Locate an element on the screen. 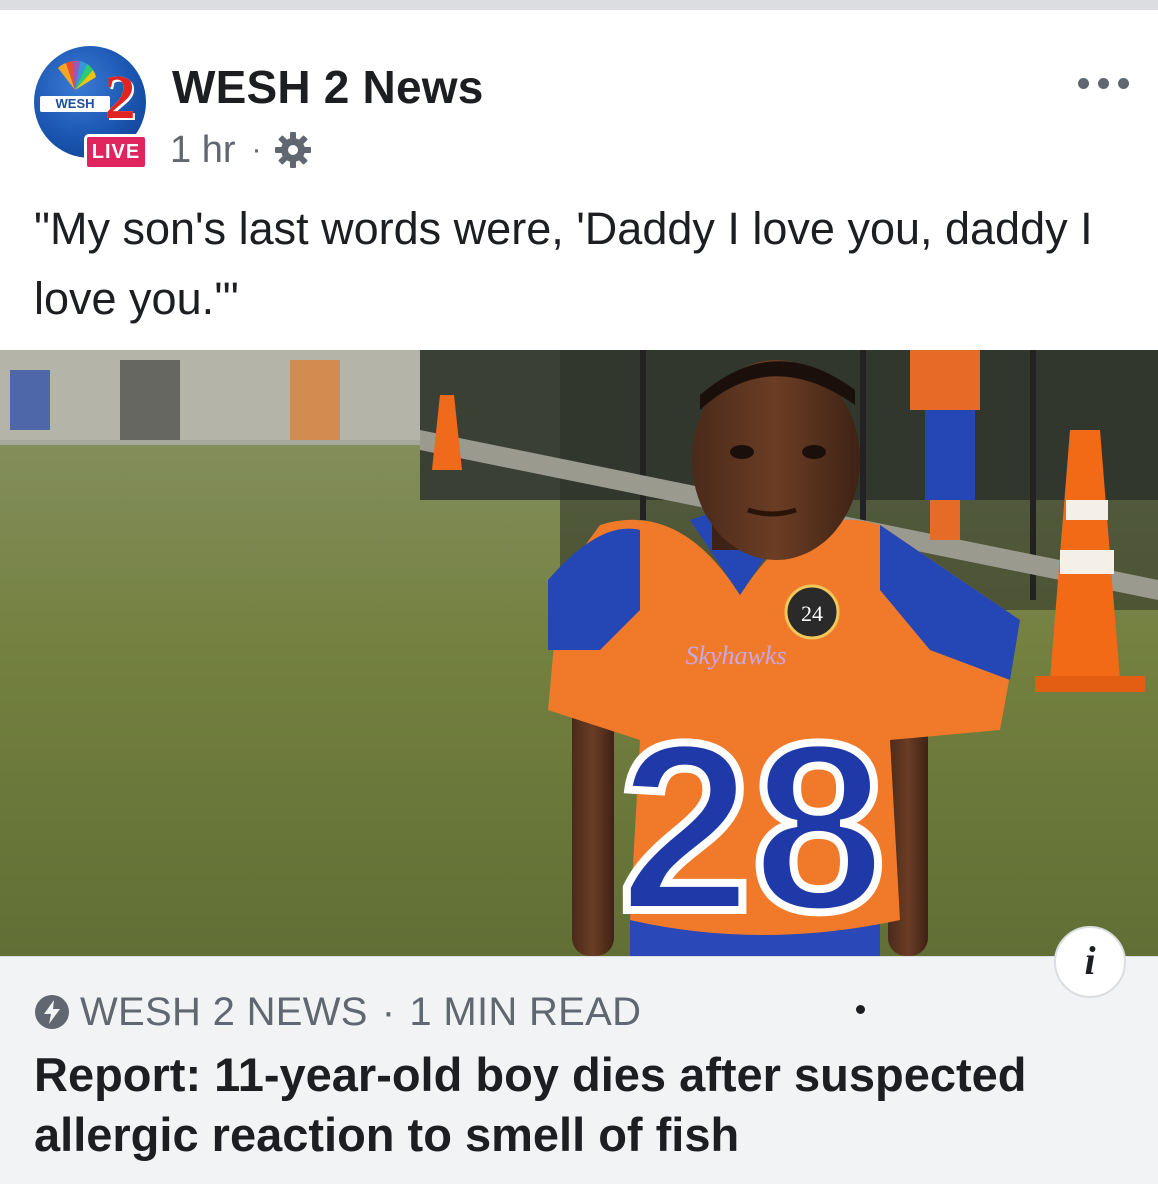  more-options-button is located at coordinates (1104, 83).